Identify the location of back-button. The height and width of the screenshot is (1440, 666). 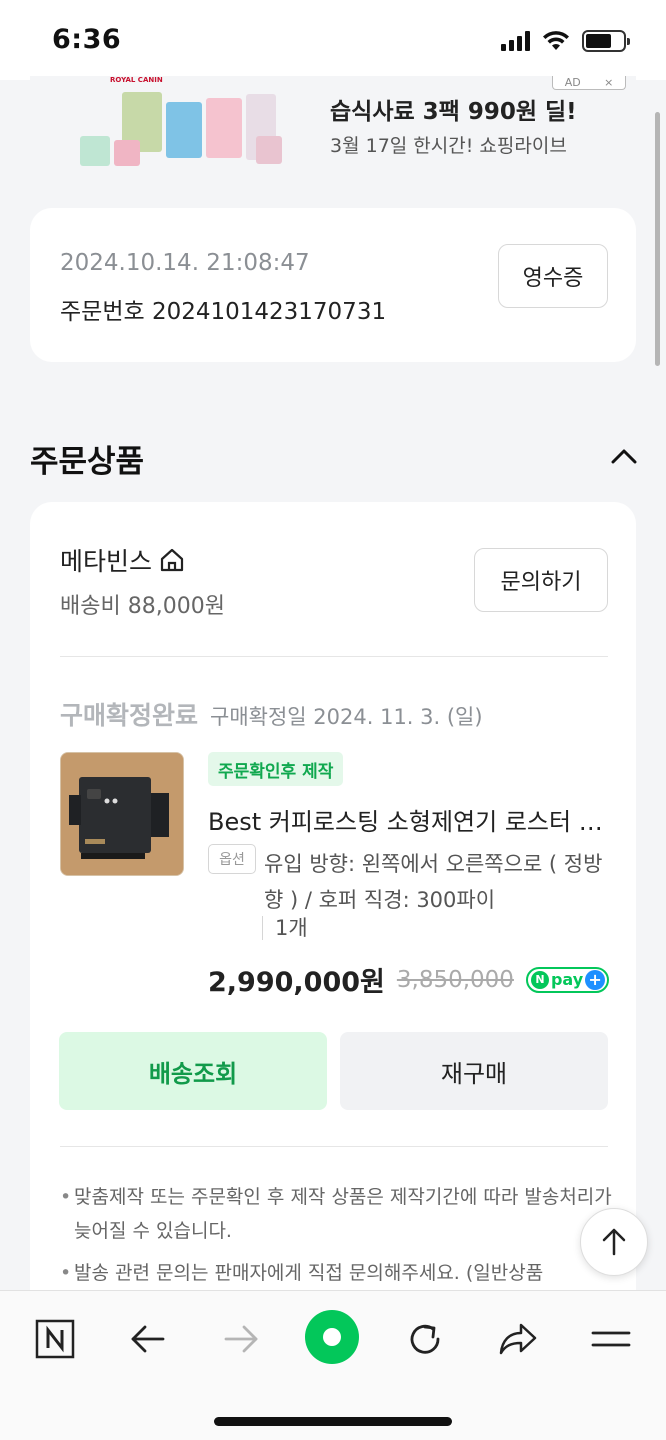
(148, 1339).